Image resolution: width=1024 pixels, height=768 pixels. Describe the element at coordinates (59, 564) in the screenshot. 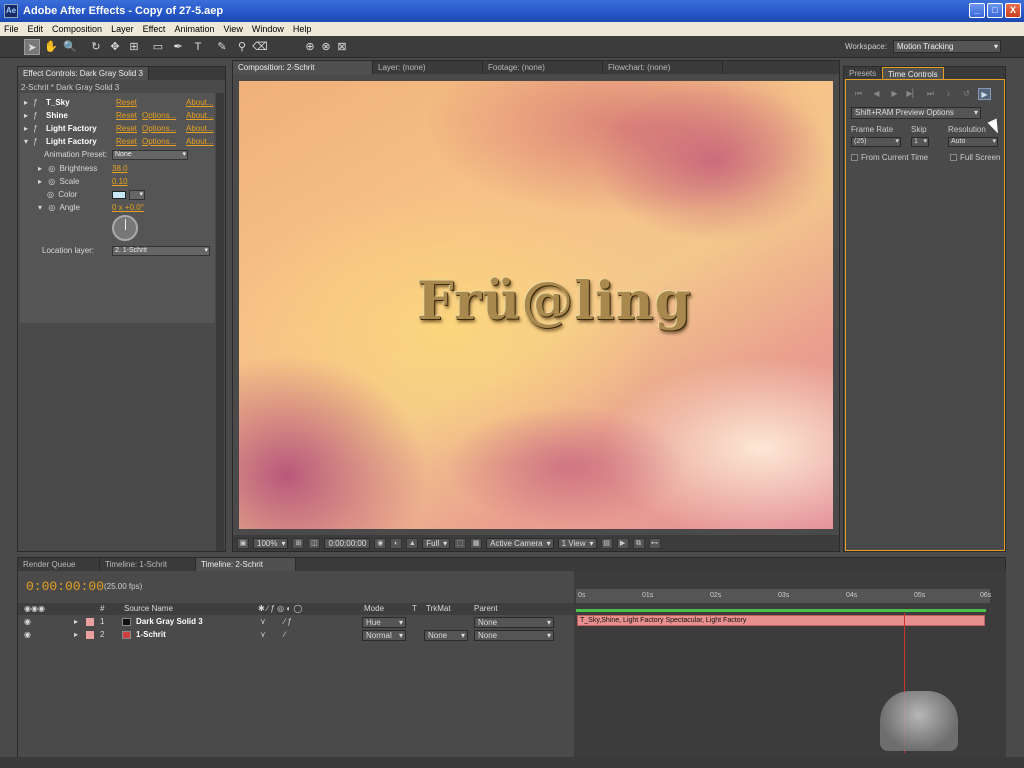

I see `tab-render-queue: Render Queue` at that location.